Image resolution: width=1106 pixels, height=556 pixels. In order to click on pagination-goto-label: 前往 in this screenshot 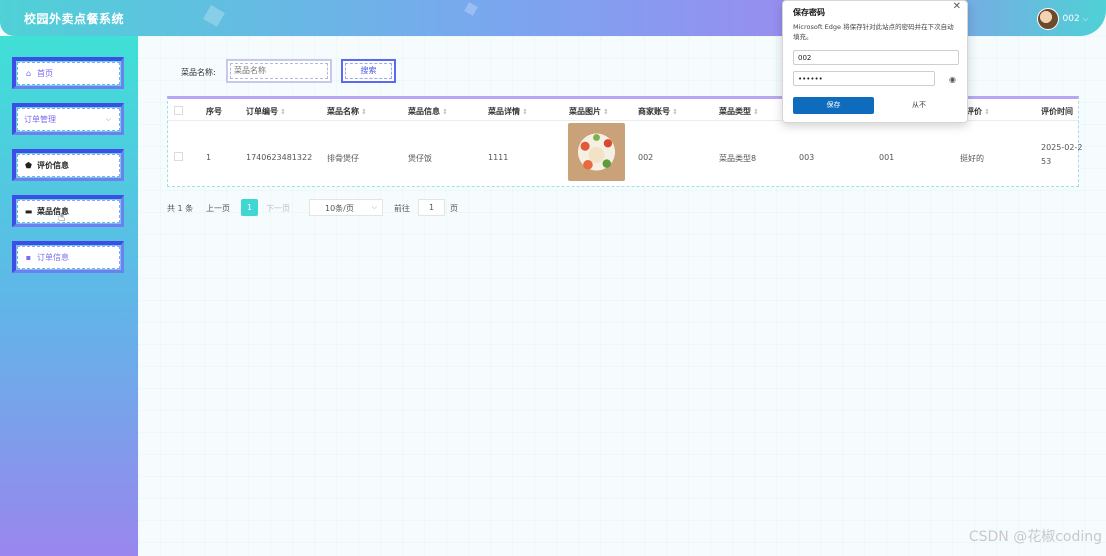, I will do `click(402, 208)`.